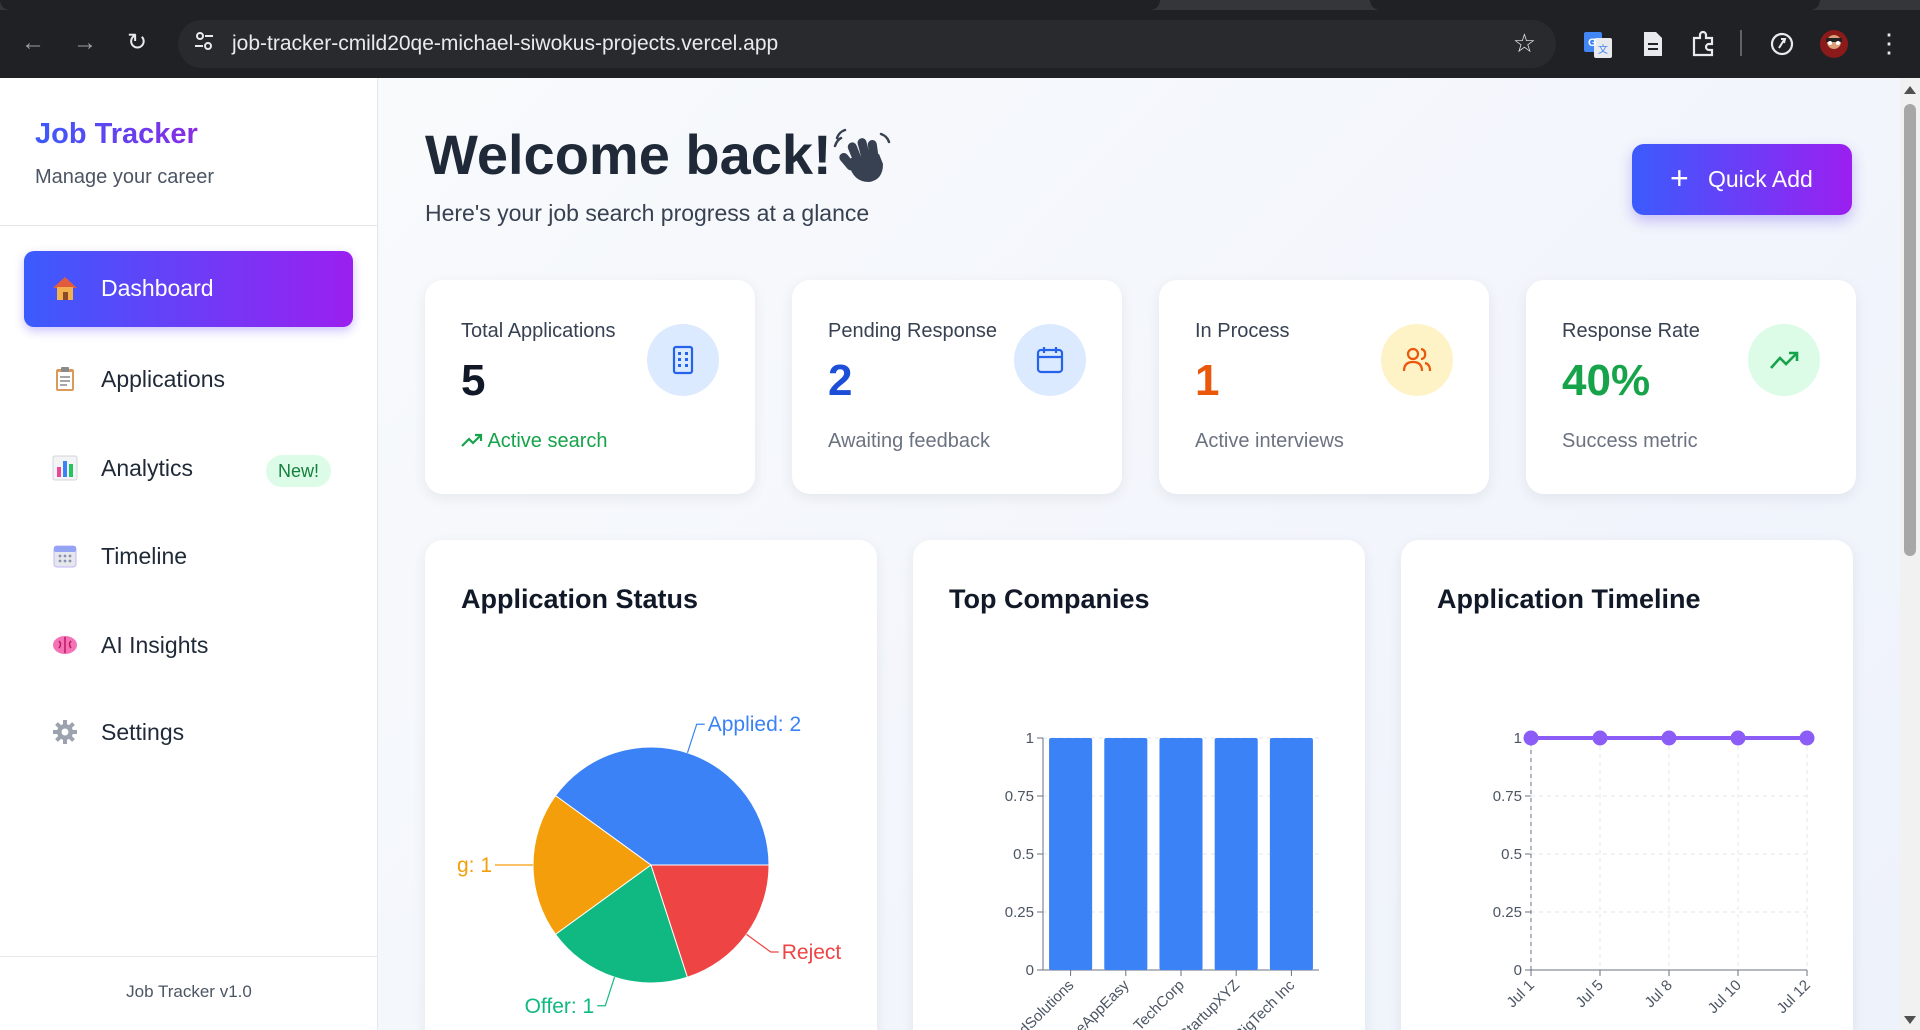 The height and width of the screenshot is (1030, 1920). Describe the element at coordinates (590, 387) in the screenshot. I see `stat-card-total-applications: Total Applications 5 Active search` at that location.